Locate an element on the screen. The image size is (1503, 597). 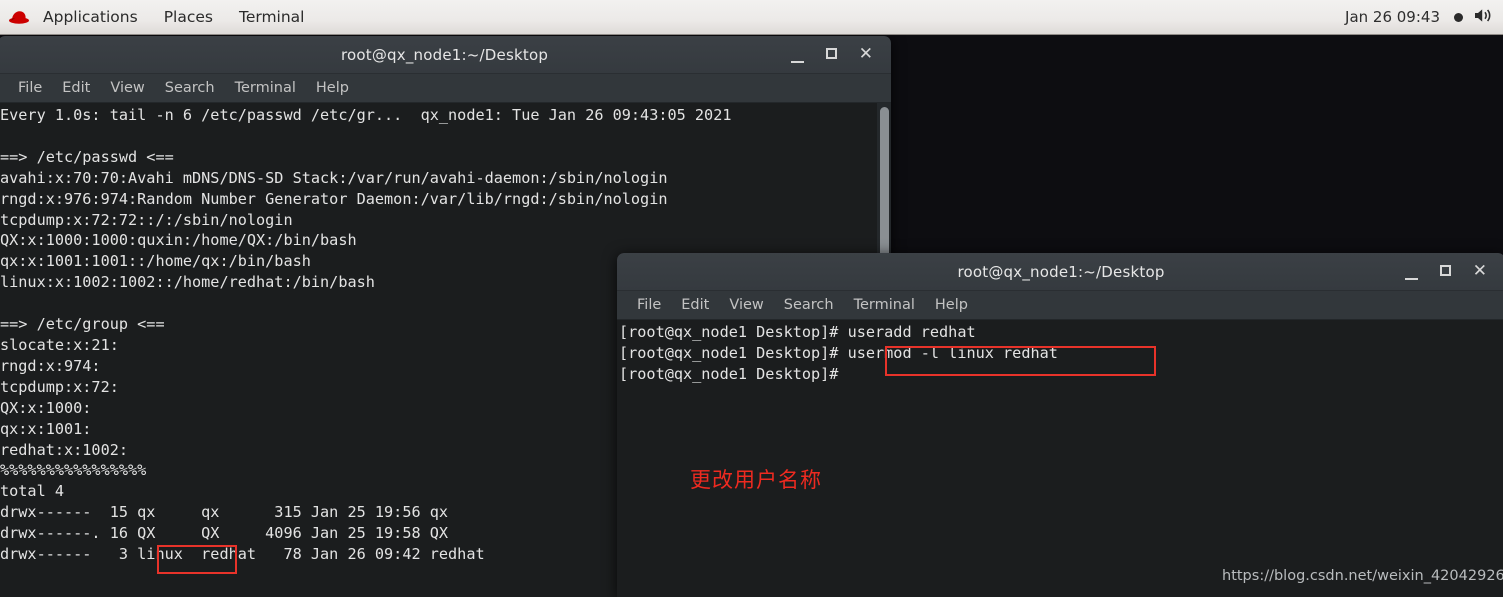
terminal-line: [root@qx_node1 Desktop]# useradd redhat is located at coordinates (797, 332).